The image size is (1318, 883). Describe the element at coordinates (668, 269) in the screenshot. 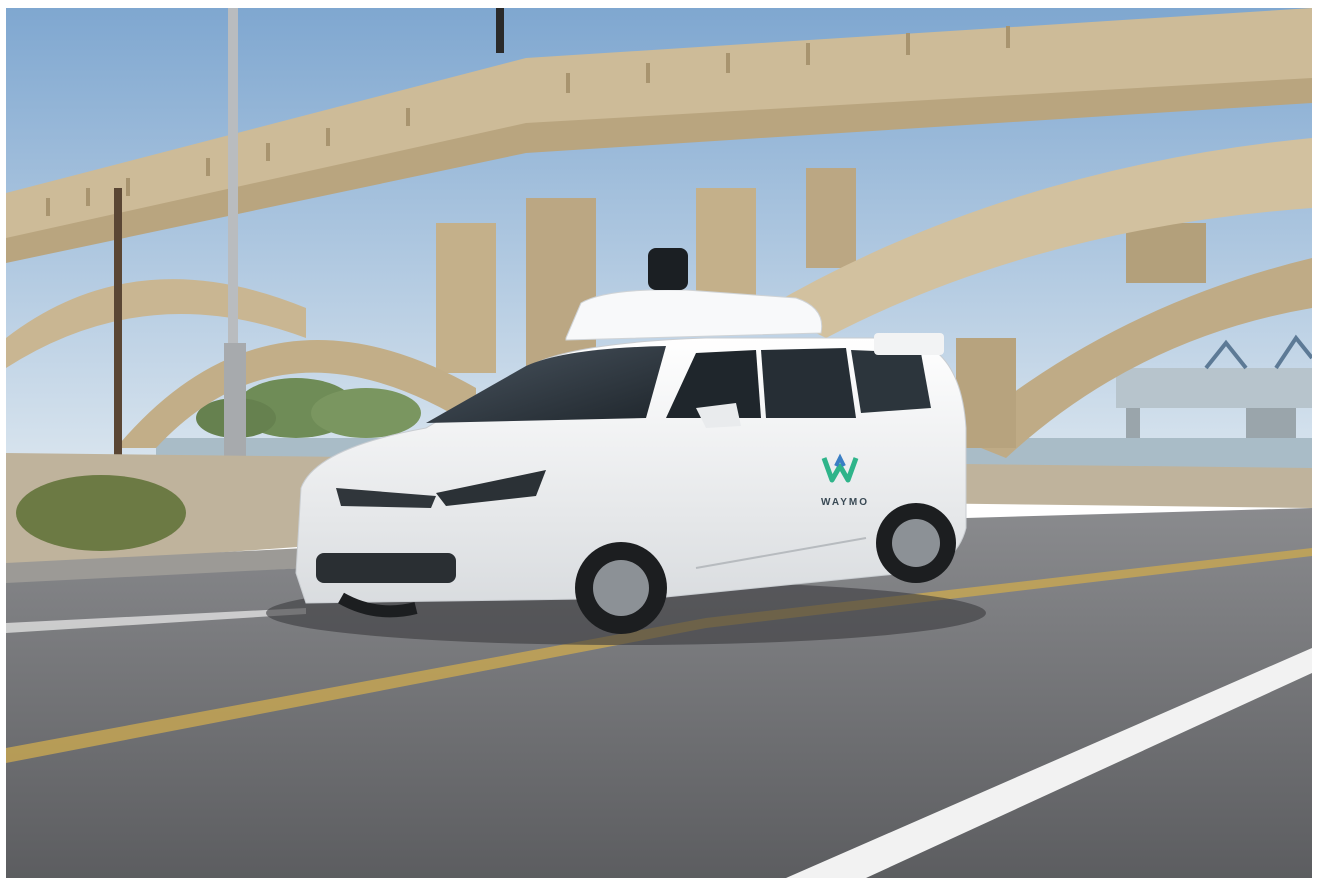

I see `lidar-dome-icon` at that location.